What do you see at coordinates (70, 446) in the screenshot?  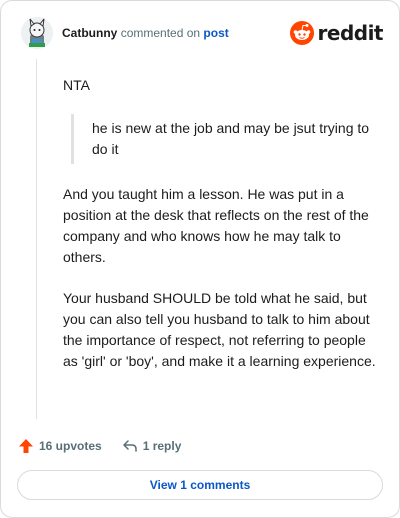 I see `upvote-count: 16 upvotes` at bounding box center [70, 446].